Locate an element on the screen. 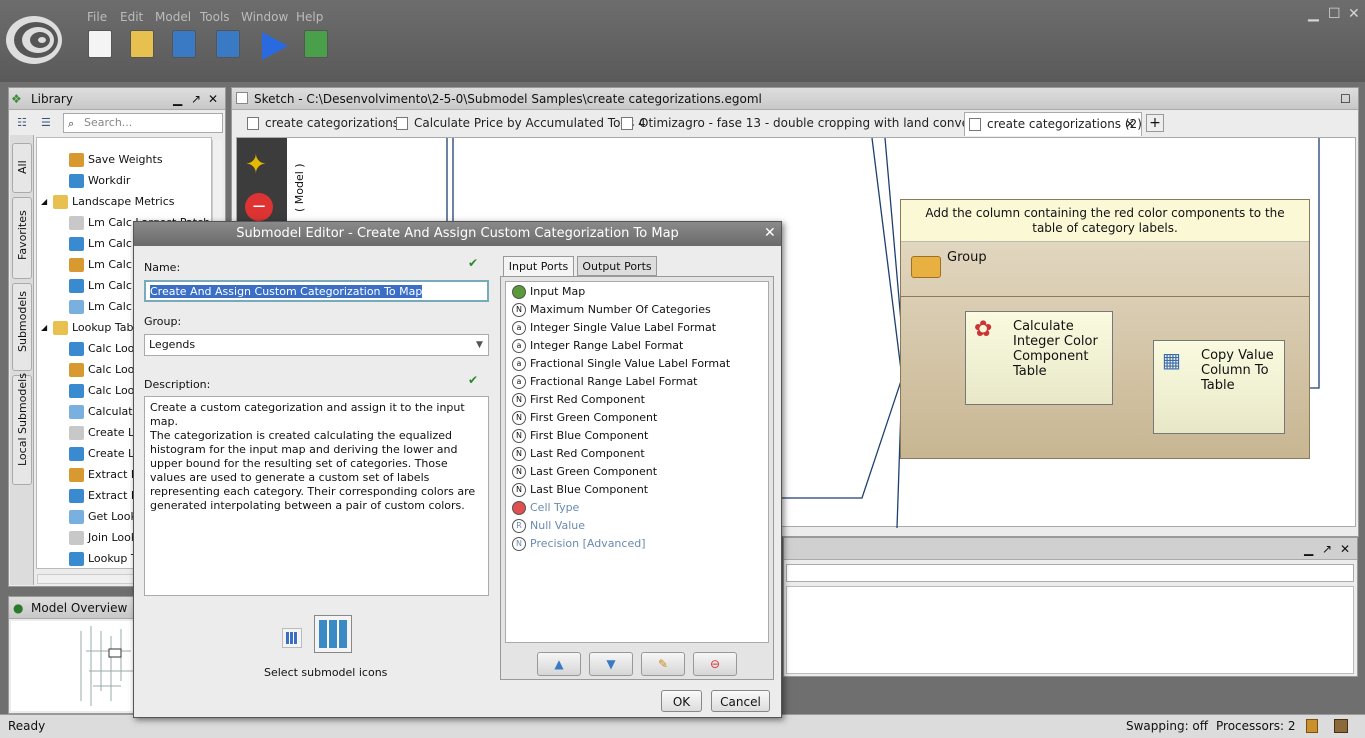 This screenshot has width=1365, height=738. sketch-tab: create categorizations (2) ✕ is located at coordinates (1053, 124).